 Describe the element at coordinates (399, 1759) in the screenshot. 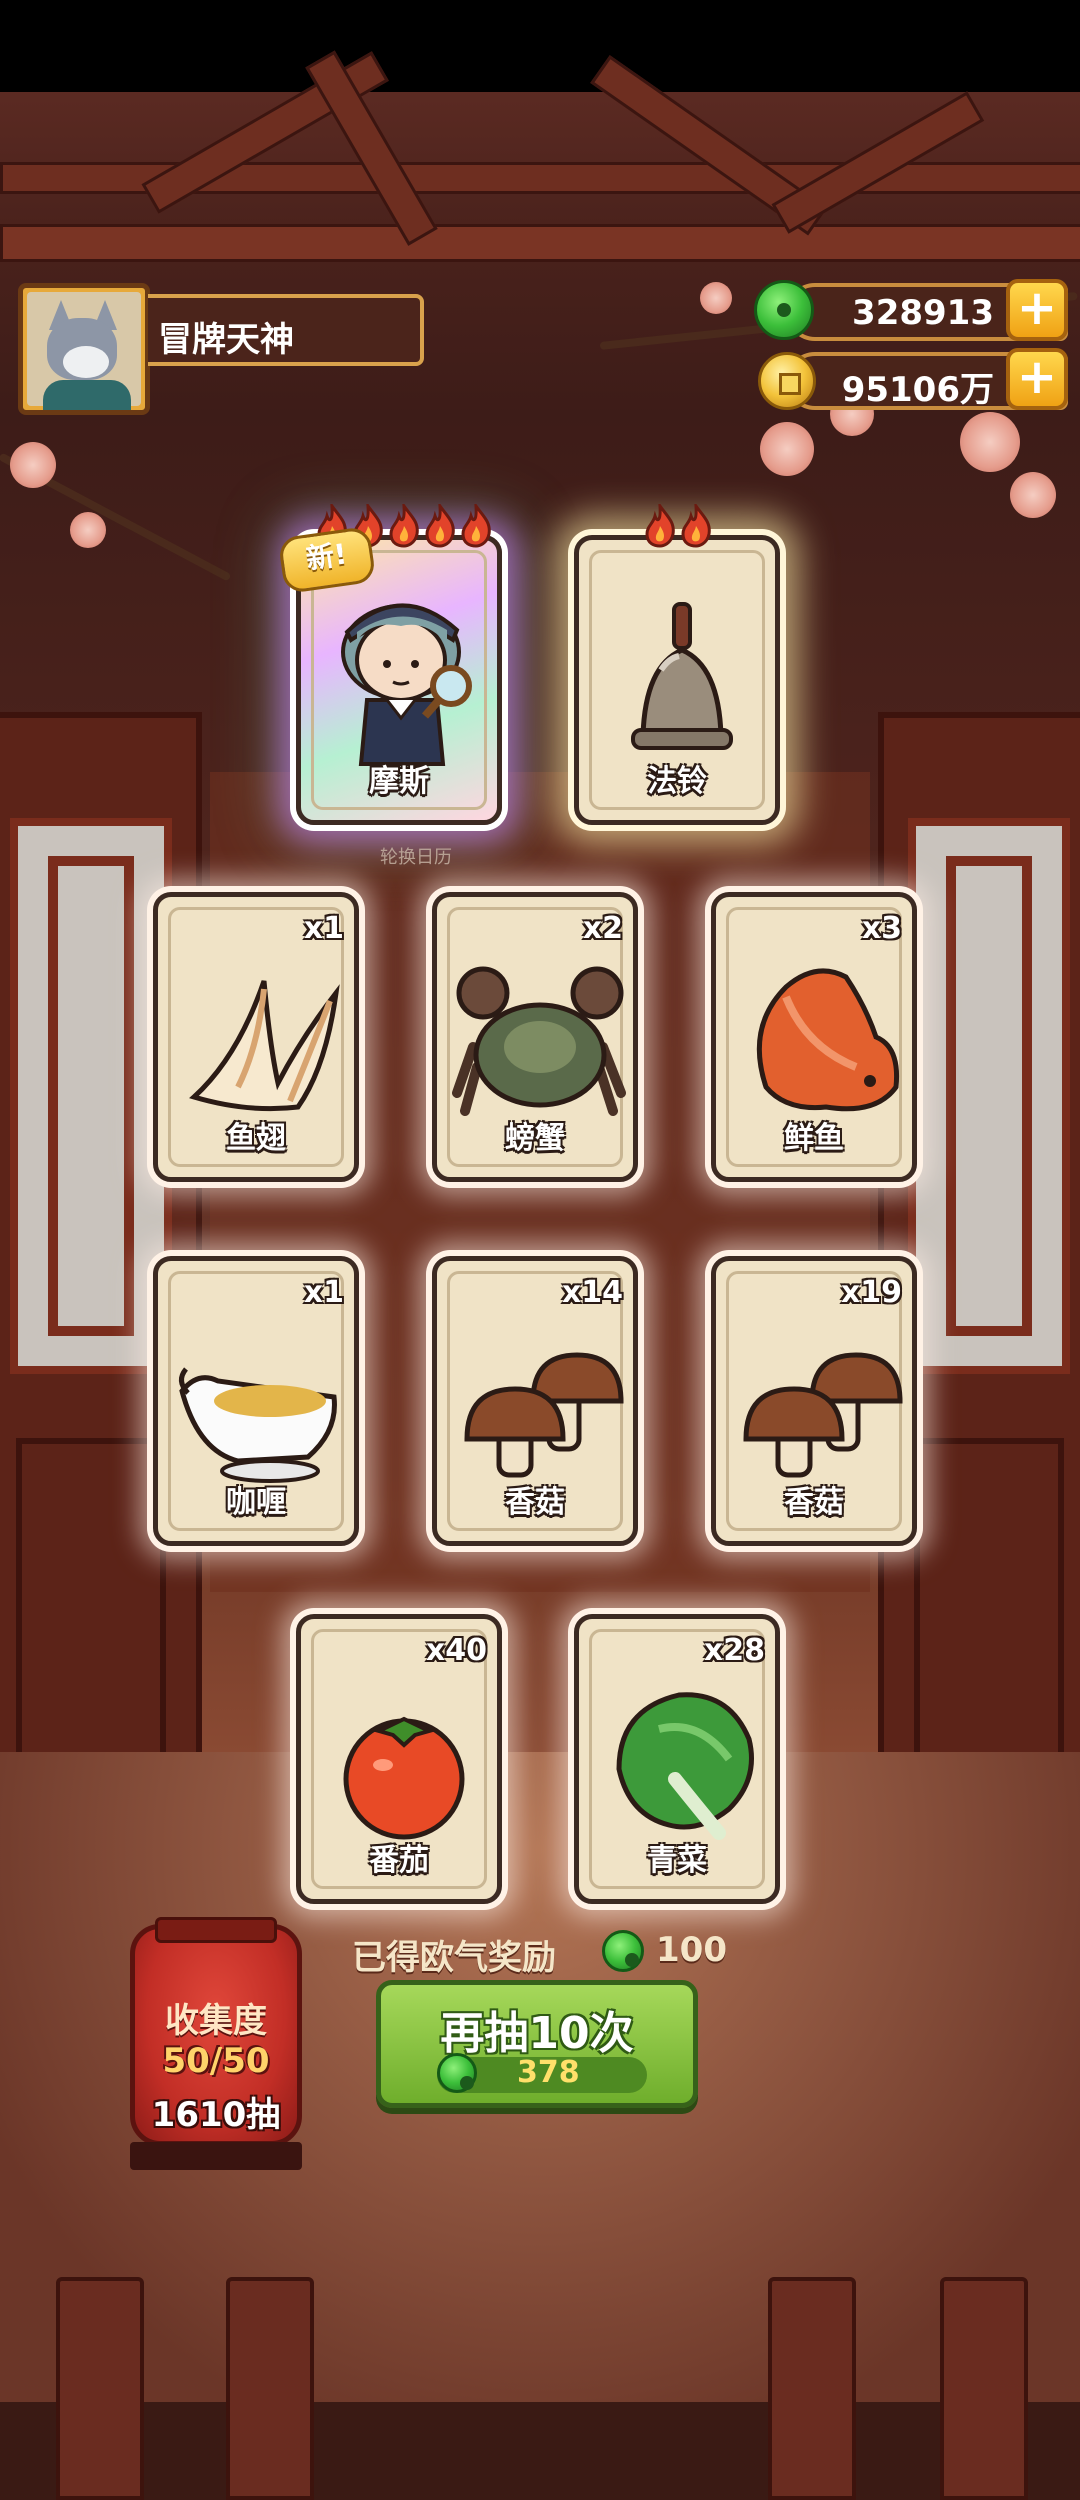

I see `card-tomato: x40 番茄` at that location.